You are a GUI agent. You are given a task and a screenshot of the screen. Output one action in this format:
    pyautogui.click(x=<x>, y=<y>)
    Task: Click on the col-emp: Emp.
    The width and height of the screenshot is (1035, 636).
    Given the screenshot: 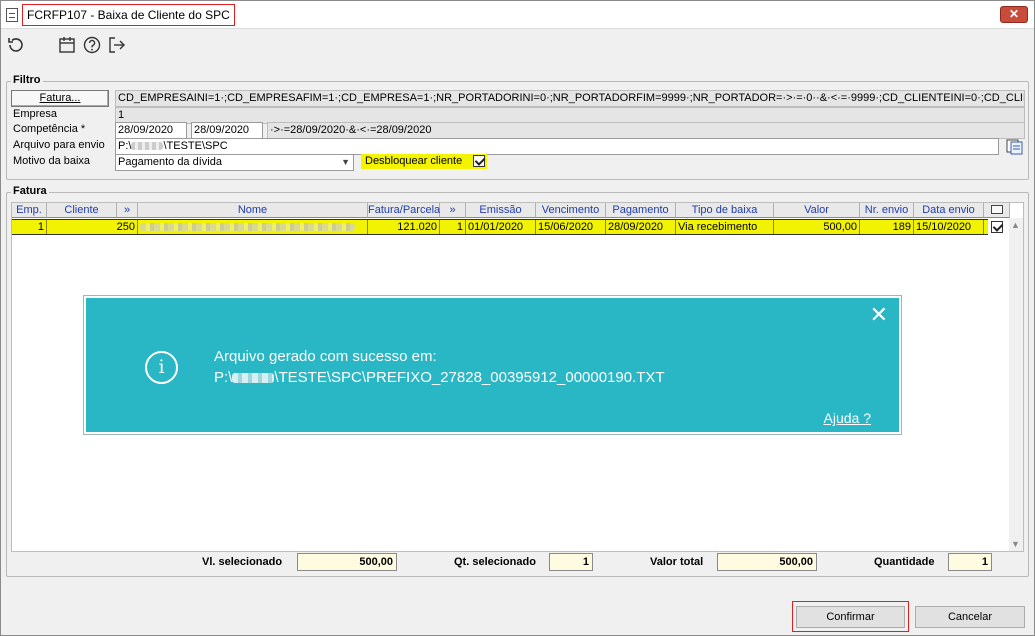 What is the action you would take?
    pyautogui.click(x=29, y=210)
    